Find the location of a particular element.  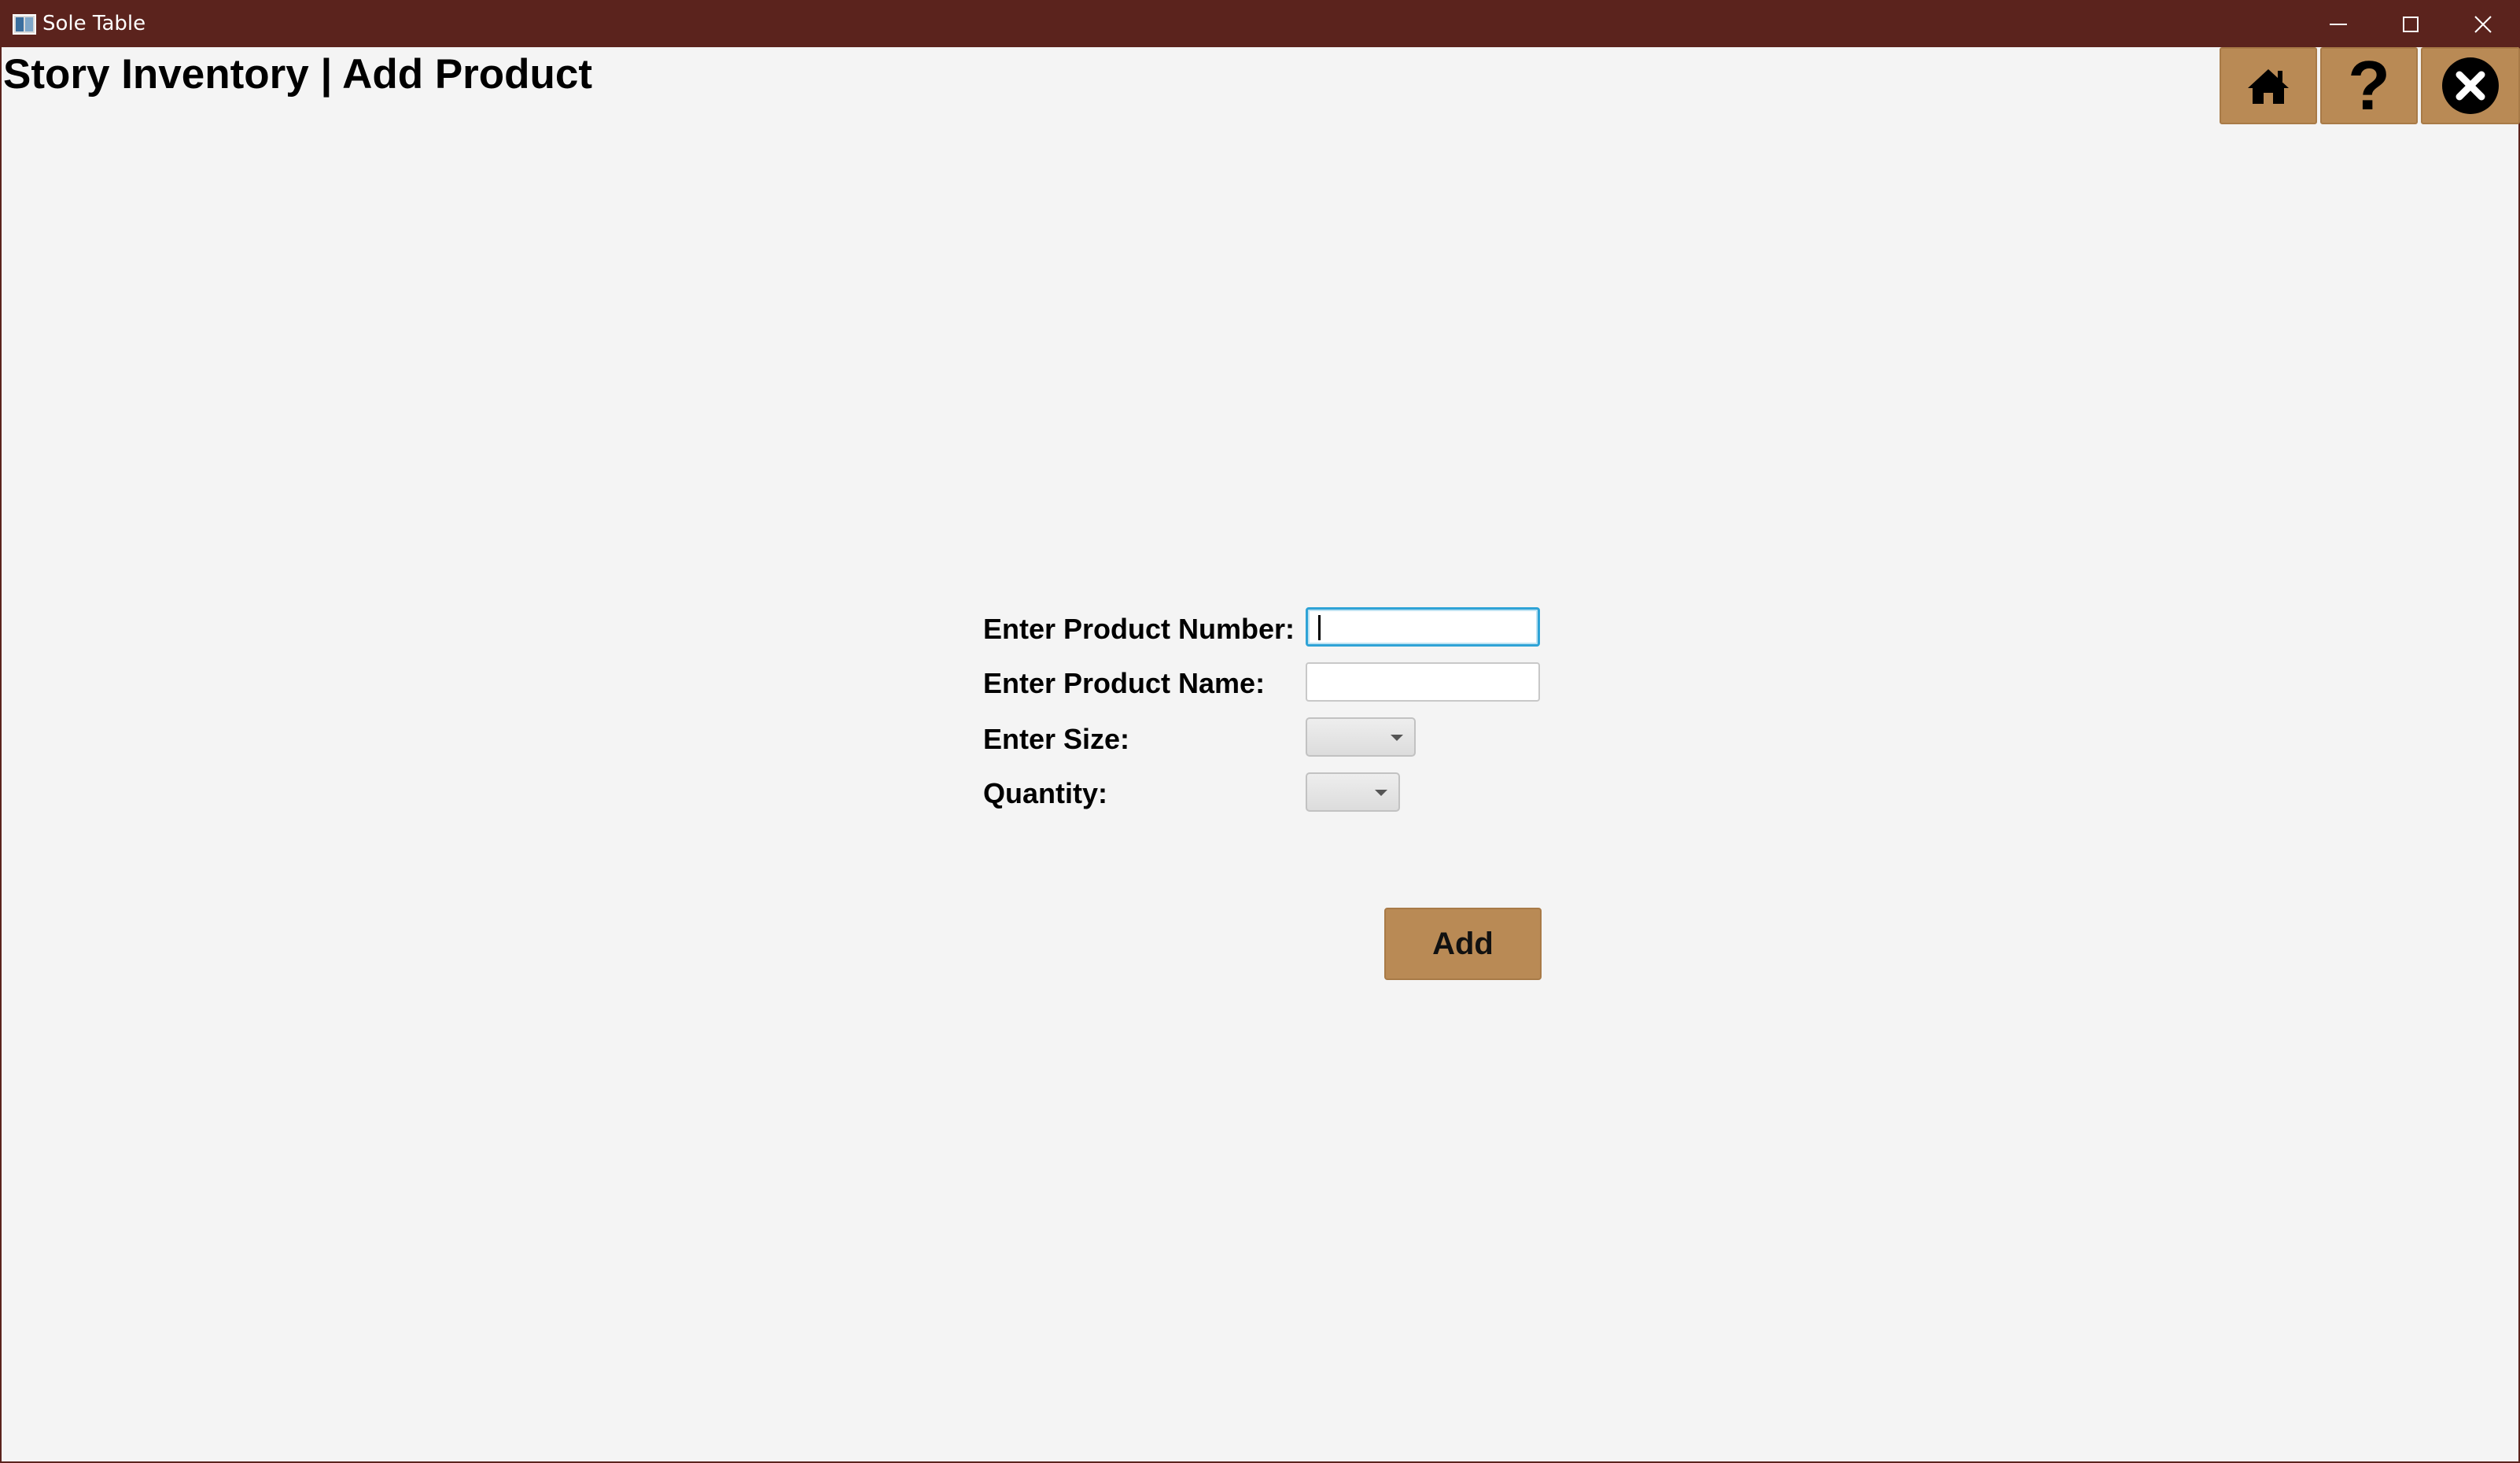

close-icon is located at coordinates (2483, 24).